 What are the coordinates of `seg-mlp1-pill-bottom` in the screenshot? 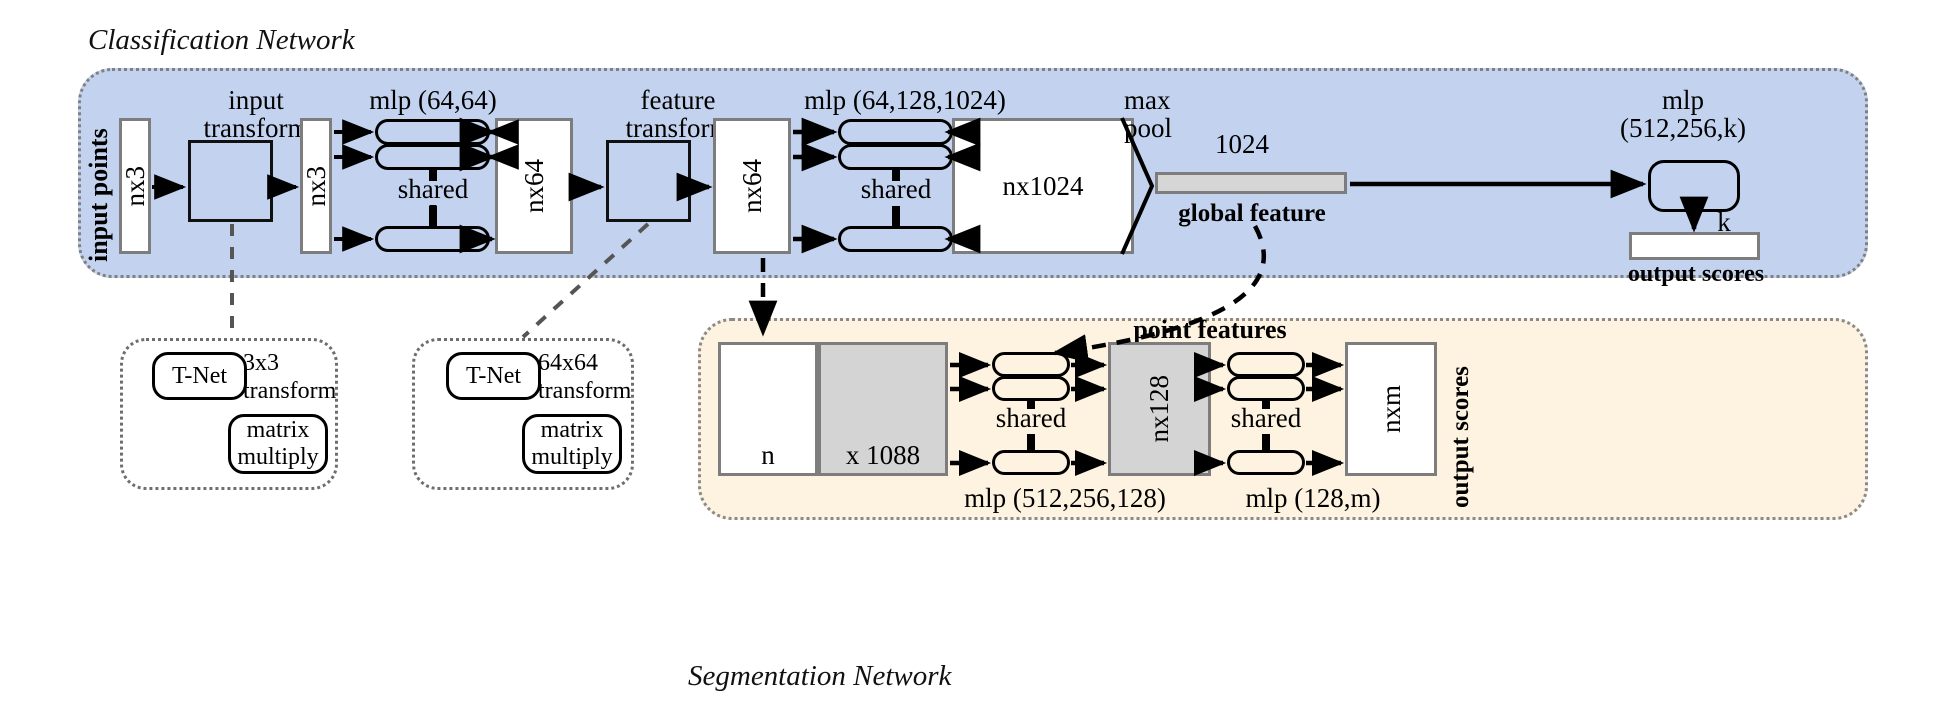 It's located at (1031, 462).